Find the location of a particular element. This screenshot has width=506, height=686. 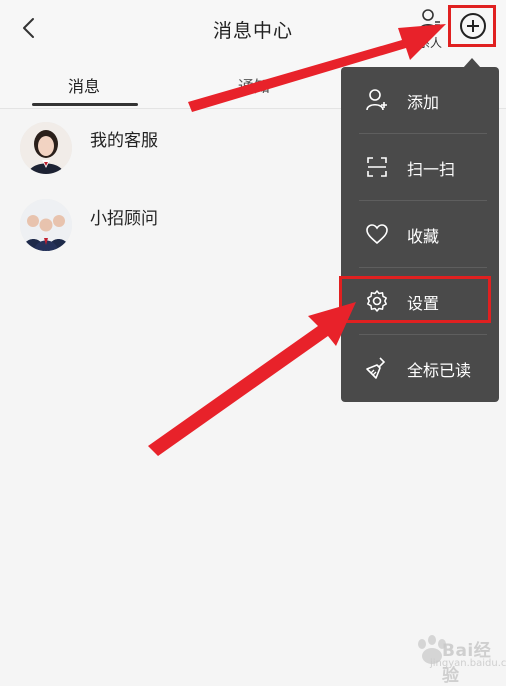

arrow-to-settings-icon is located at coordinates (252, 379).